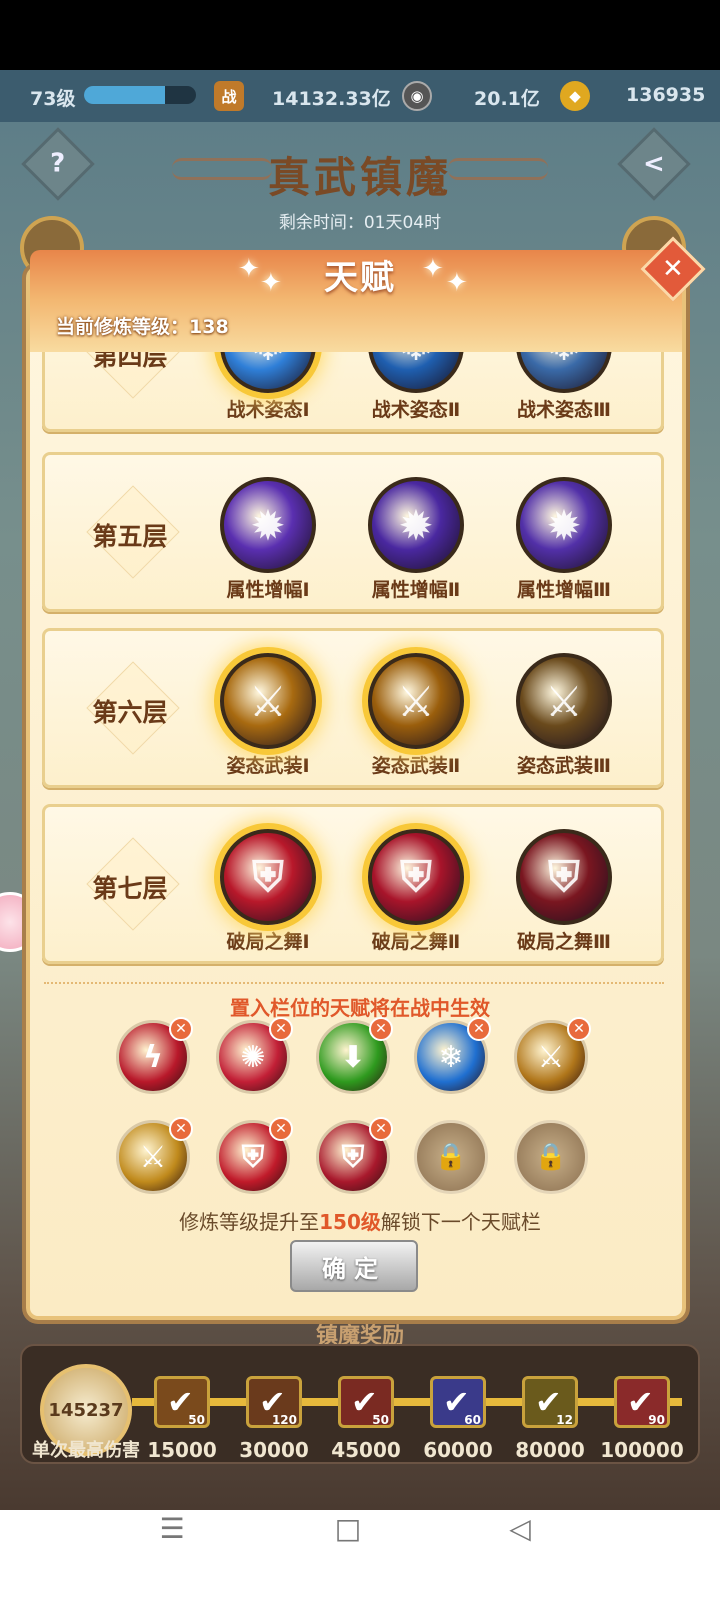 This screenshot has width=720, height=1600. I want to click on coin-value: 20.1亿, so click(507, 99).